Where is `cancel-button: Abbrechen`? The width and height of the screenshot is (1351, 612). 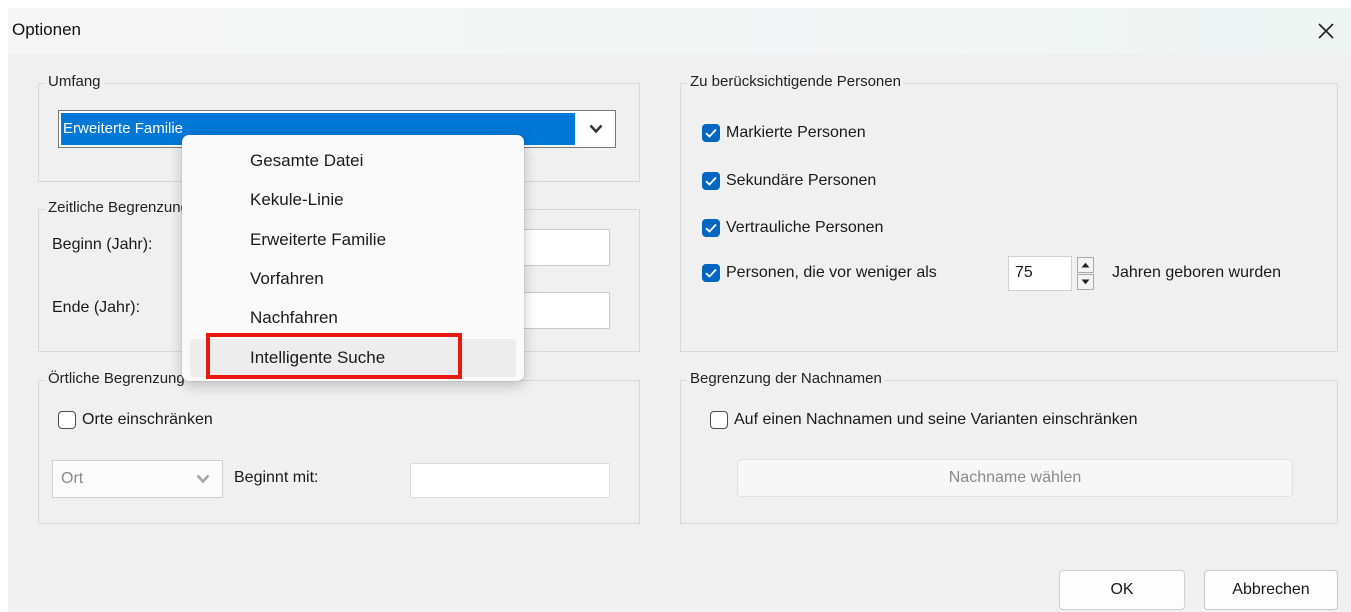 cancel-button: Abbrechen is located at coordinates (1271, 590).